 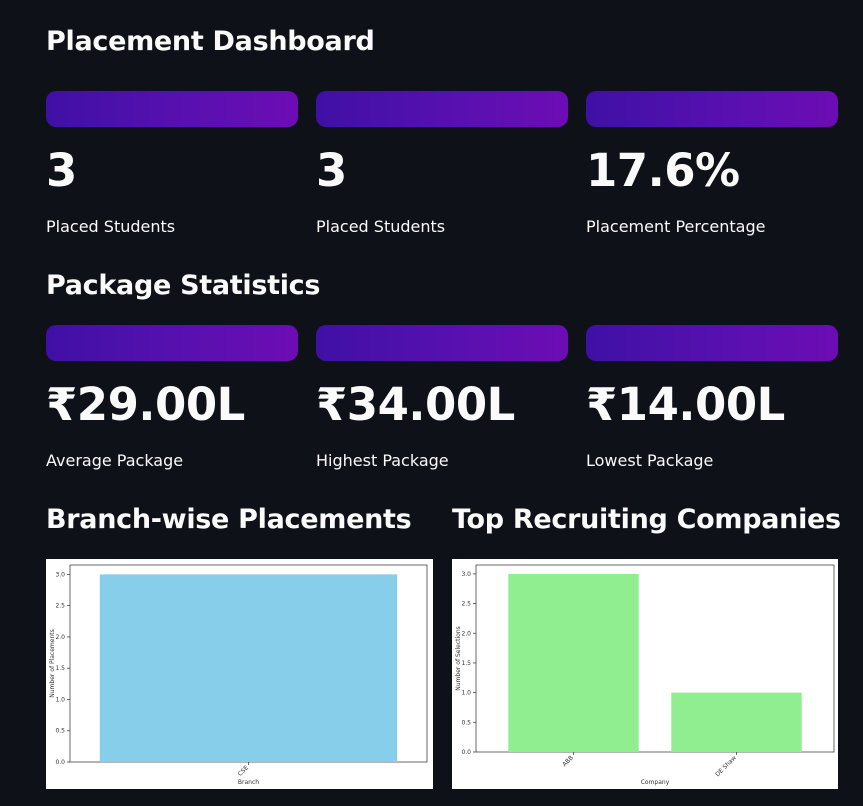 I want to click on metric-value-placement-percentage: 17.6%, so click(x=663, y=170).